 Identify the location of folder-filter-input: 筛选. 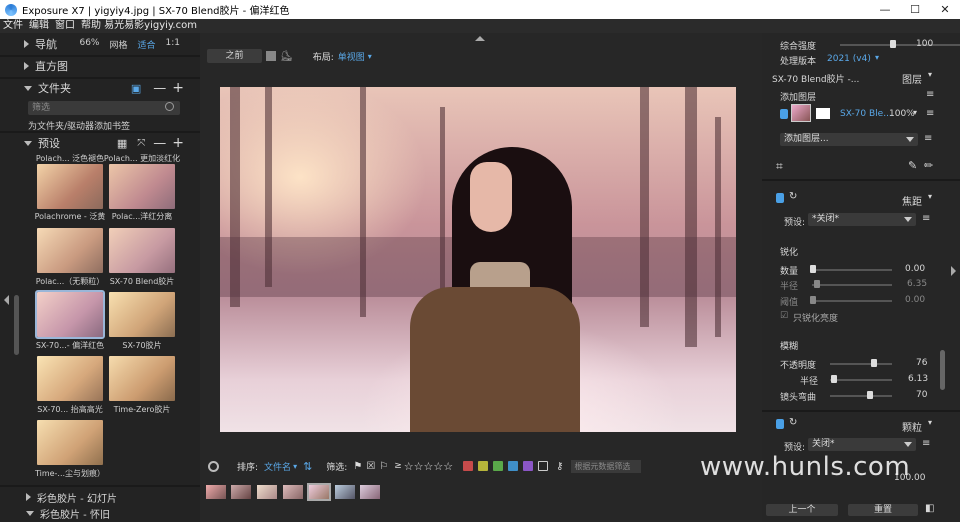
(104, 108).